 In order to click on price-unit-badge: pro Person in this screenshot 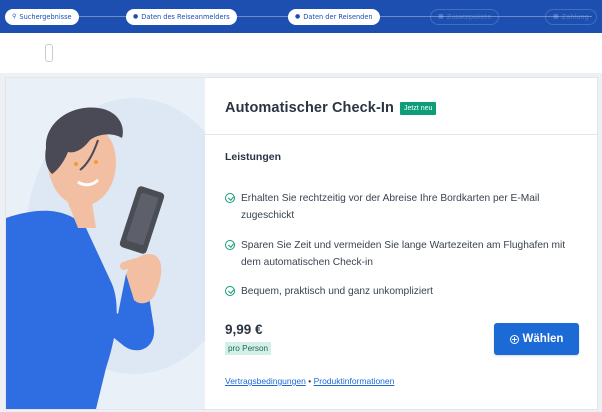, I will do `click(248, 348)`.